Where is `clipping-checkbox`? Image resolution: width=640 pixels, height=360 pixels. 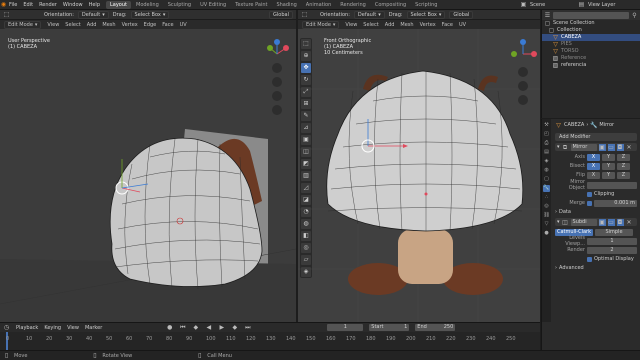 clipping-checkbox is located at coordinates (589, 194).